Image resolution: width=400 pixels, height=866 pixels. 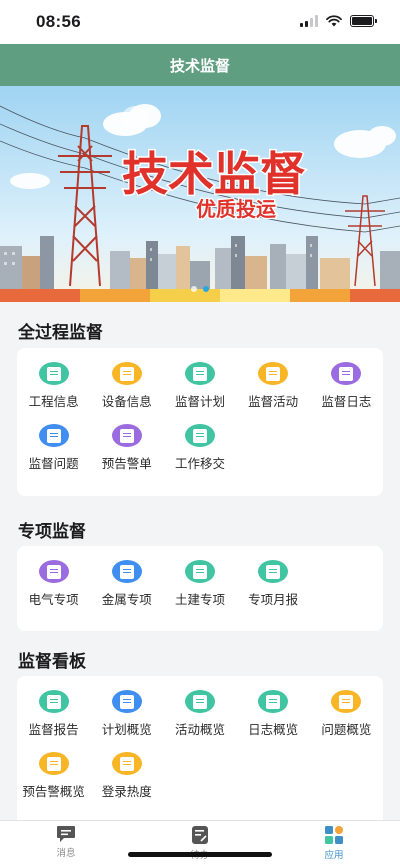 I want to click on alert-print-icon, so click(x=126, y=435).